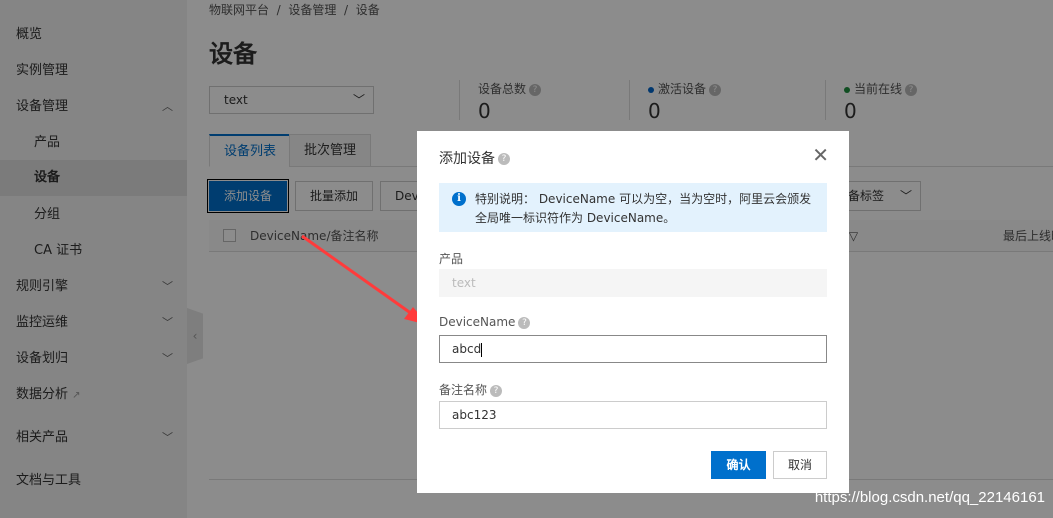 This screenshot has width=1053, height=518. I want to click on devicename-label: DeviceName?, so click(485, 322).